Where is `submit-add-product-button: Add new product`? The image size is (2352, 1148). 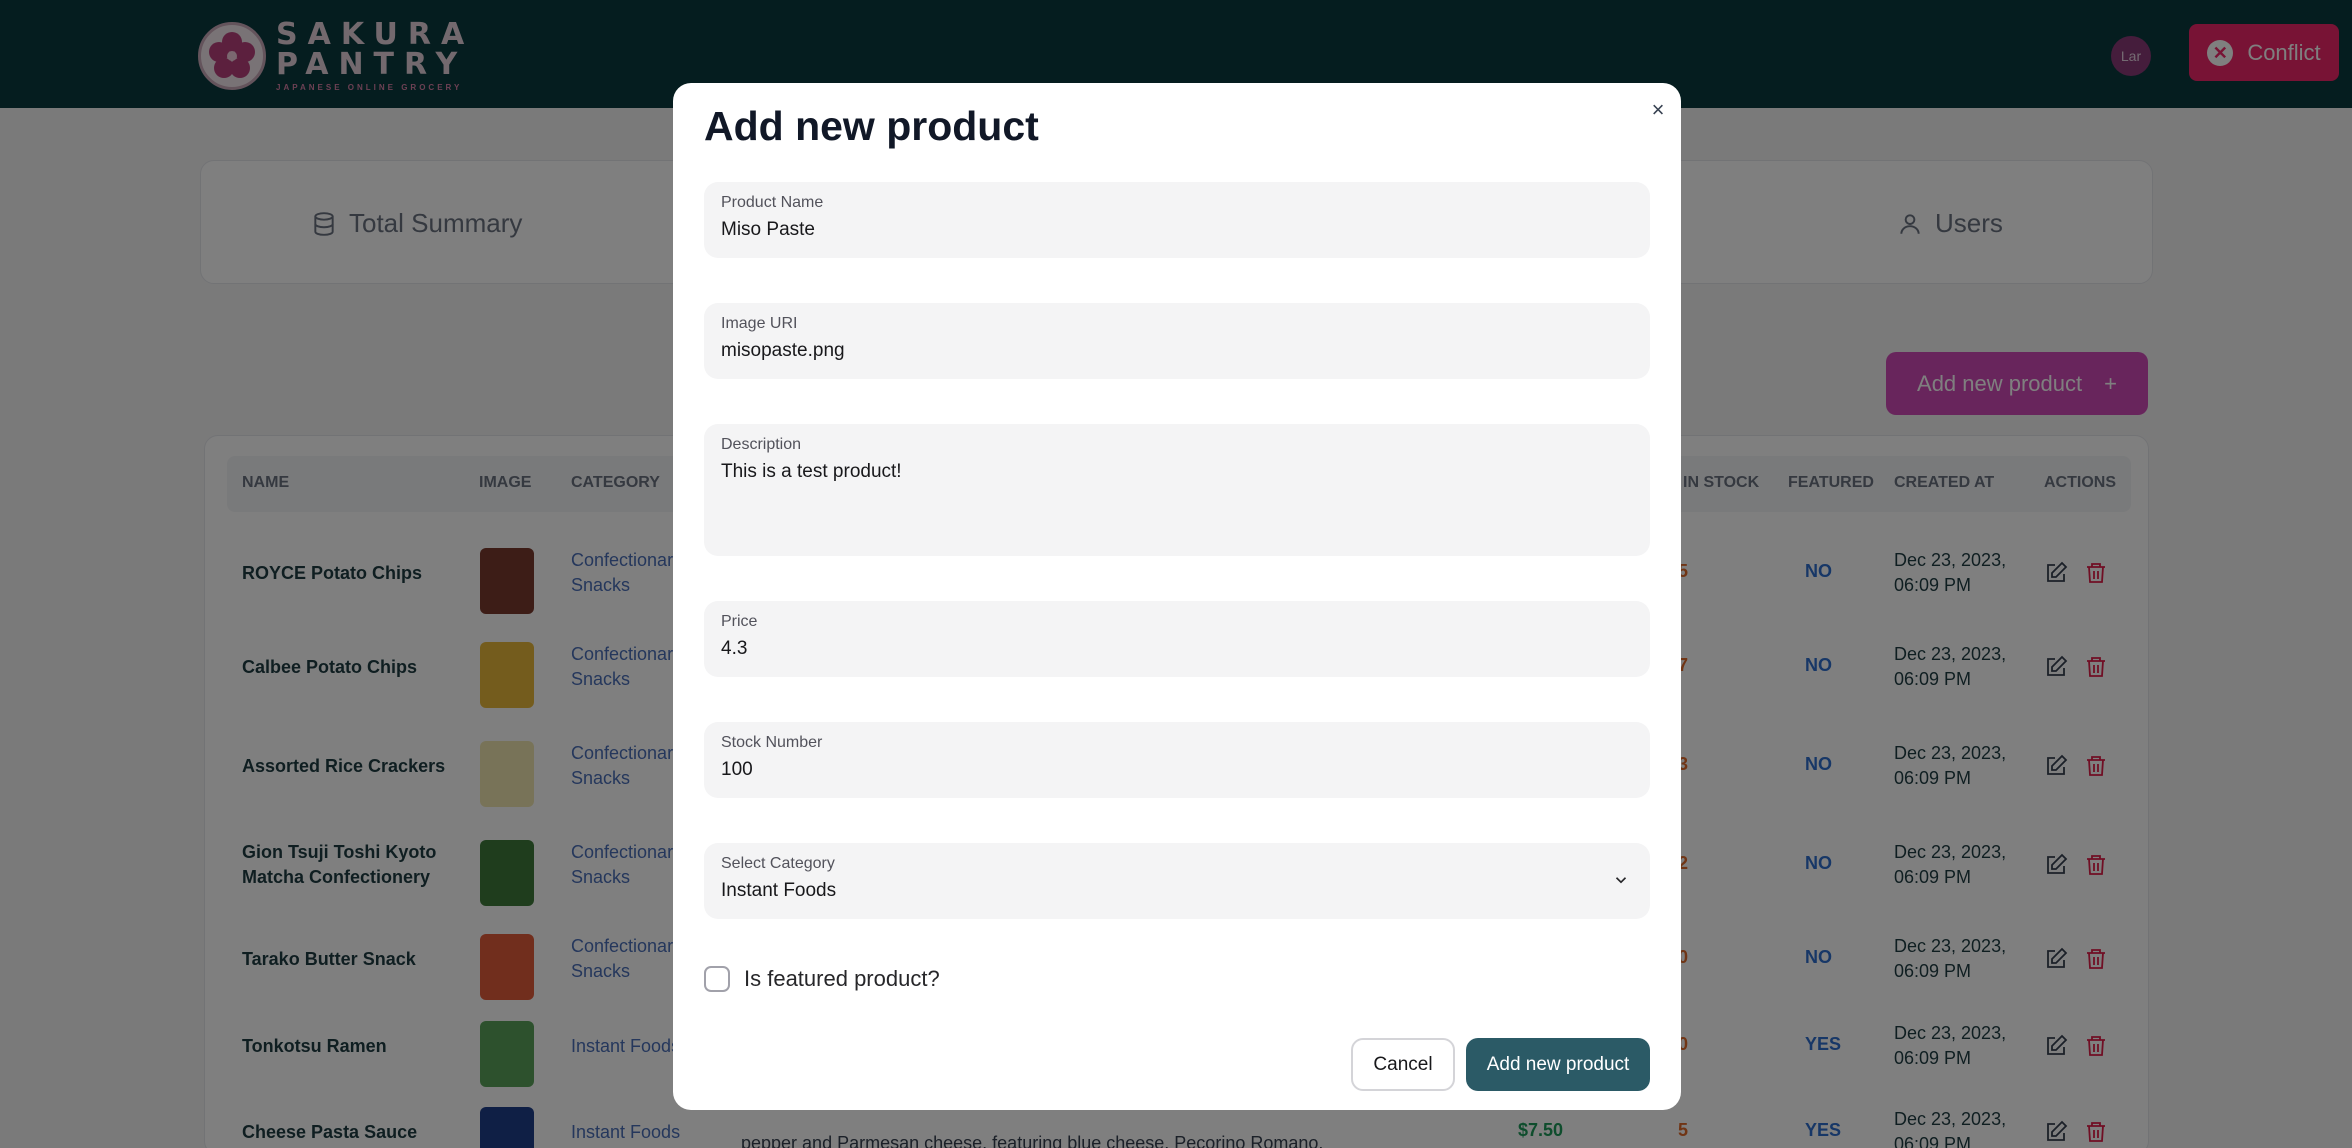 submit-add-product-button: Add new product is located at coordinates (1558, 1064).